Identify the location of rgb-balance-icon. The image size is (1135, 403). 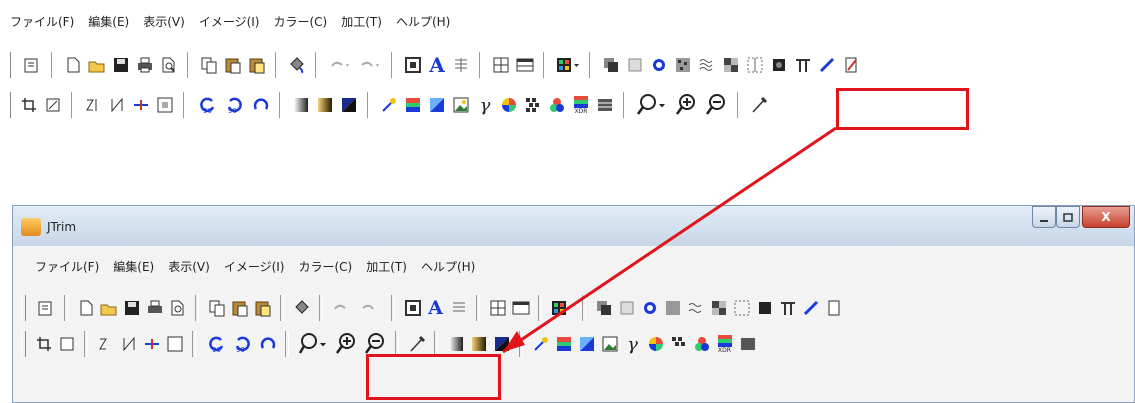
(413, 105).